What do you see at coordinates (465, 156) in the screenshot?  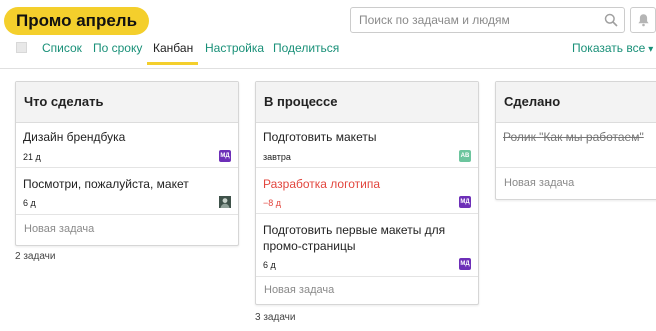 I see `assignee-avatar: АВ` at bounding box center [465, 156].